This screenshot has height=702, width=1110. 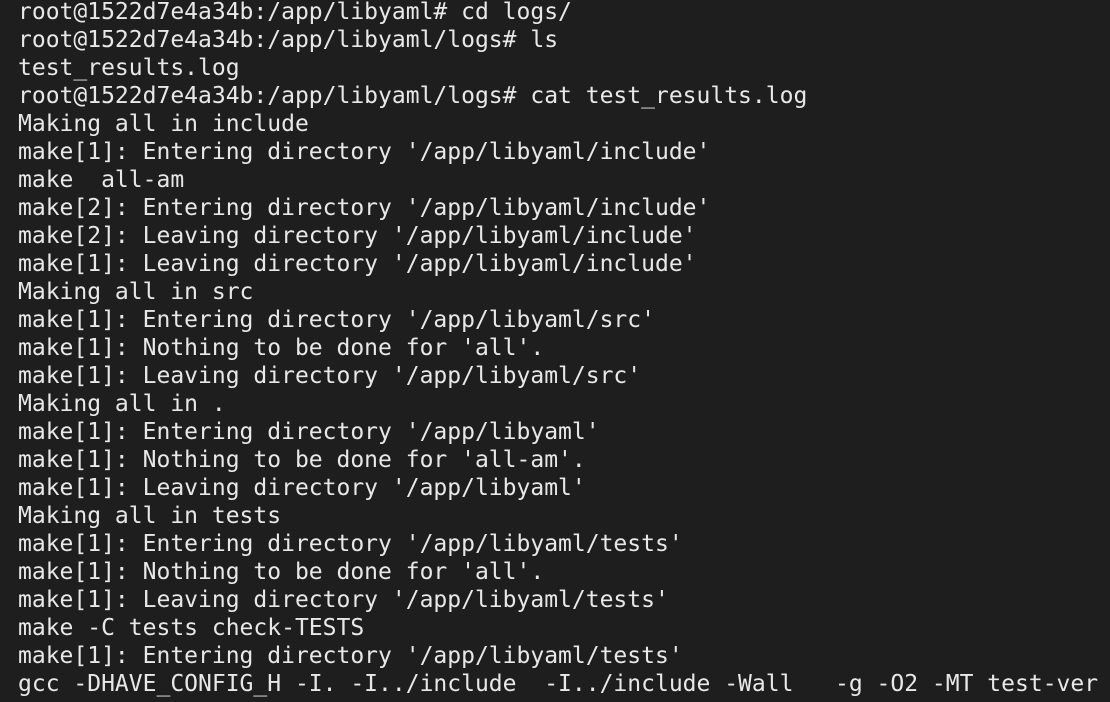 What do you see at coordinates (122, 404) in the screenshot?
I see `terminal-line: Making all in .` at bounding box center [122, 404].